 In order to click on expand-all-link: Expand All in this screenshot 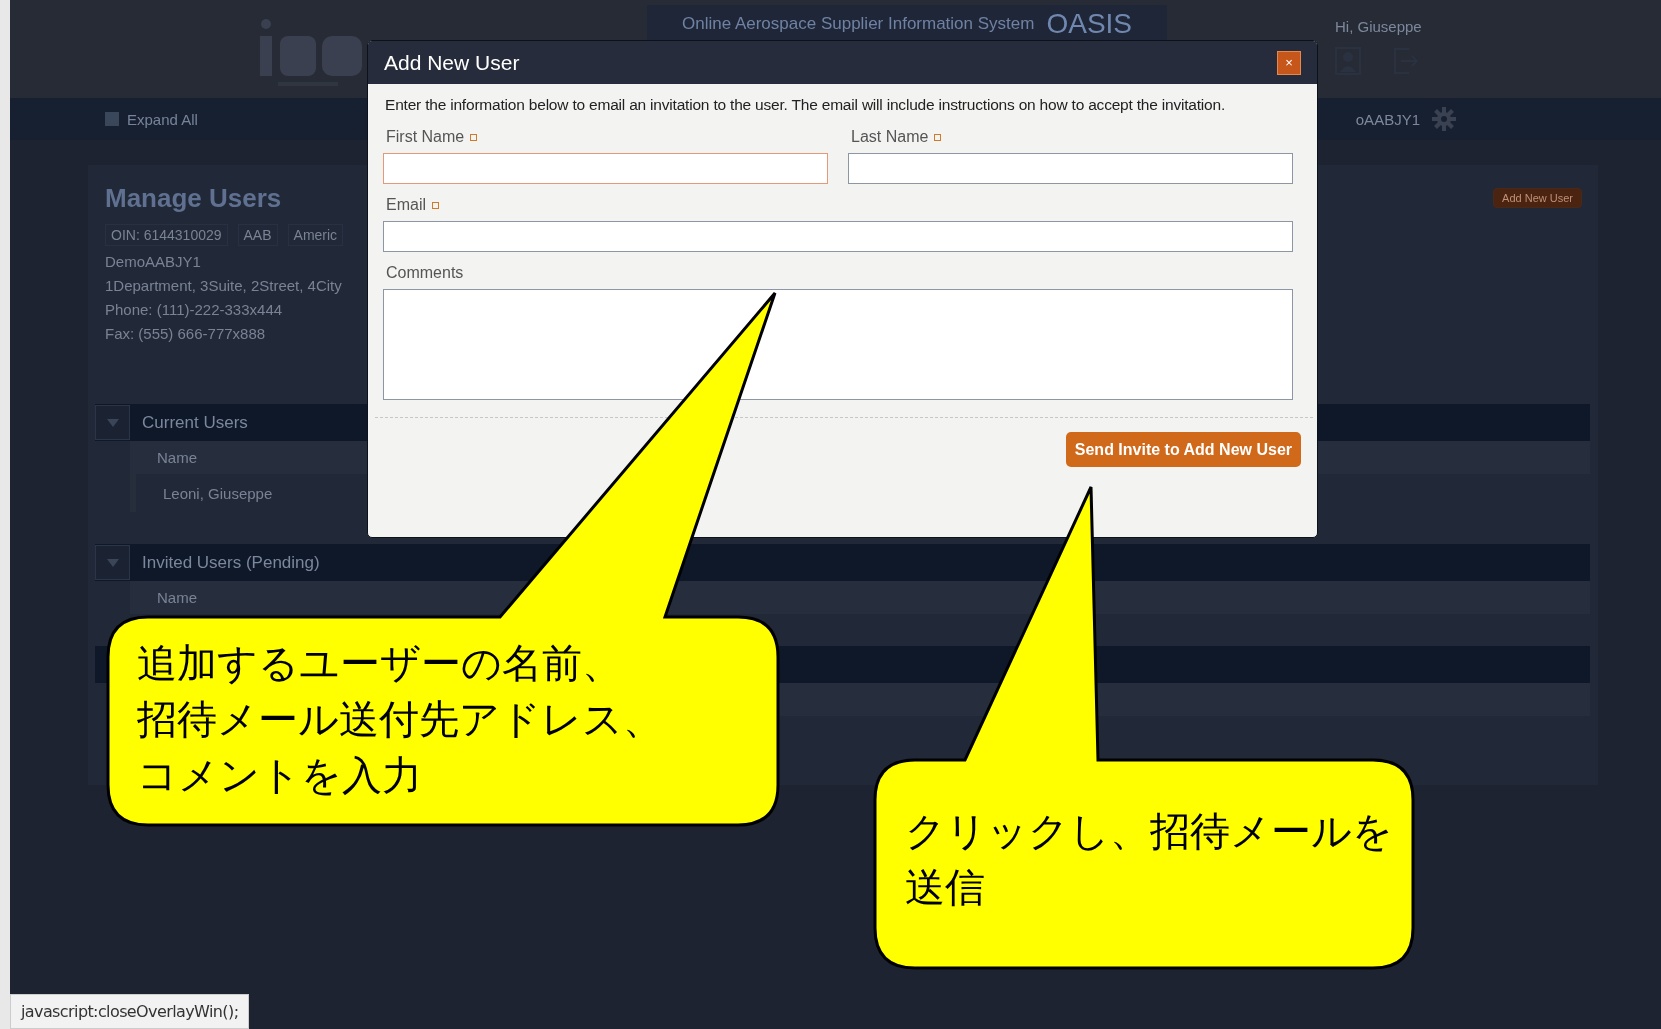, I will do `click(151, 119)`.